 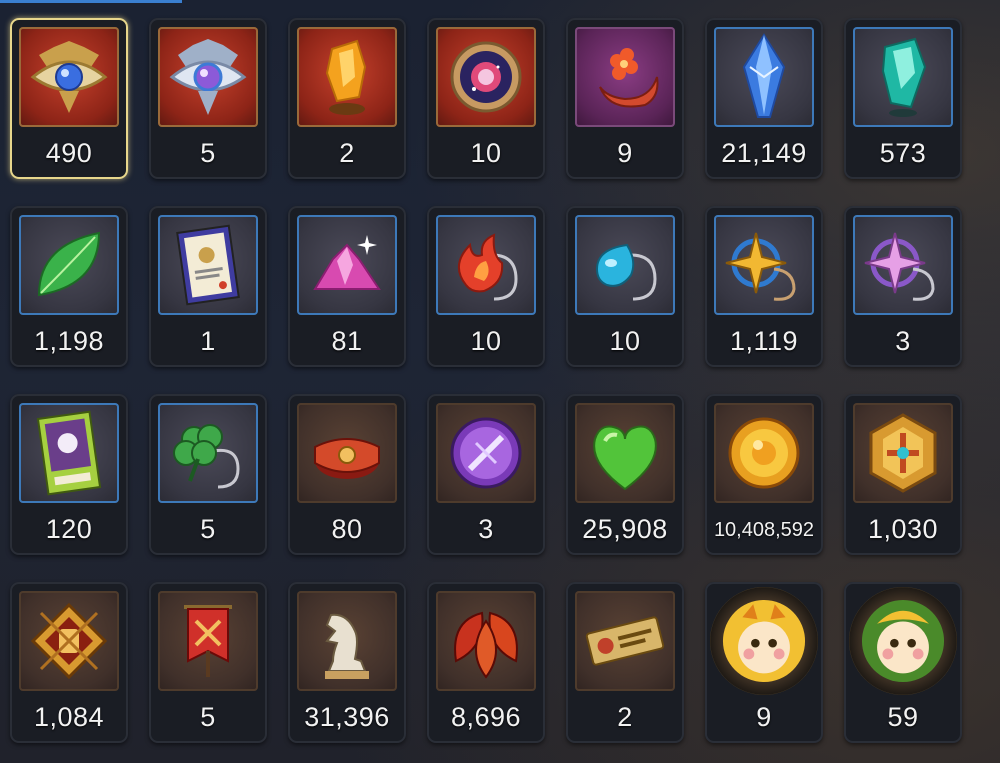 I want to click on item-count: 120, so click(x=69, y=529).